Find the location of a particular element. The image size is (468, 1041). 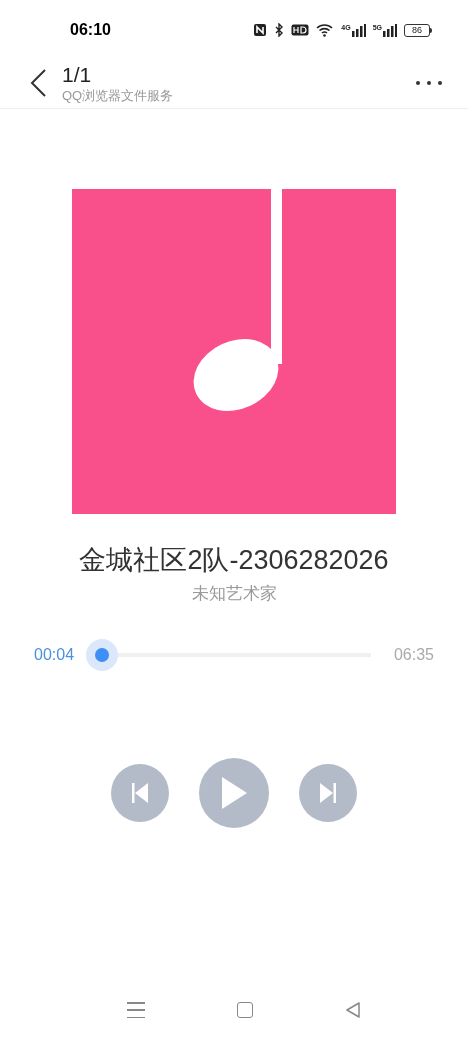

page-title: 1/1 is located at coordinates (77, 74).